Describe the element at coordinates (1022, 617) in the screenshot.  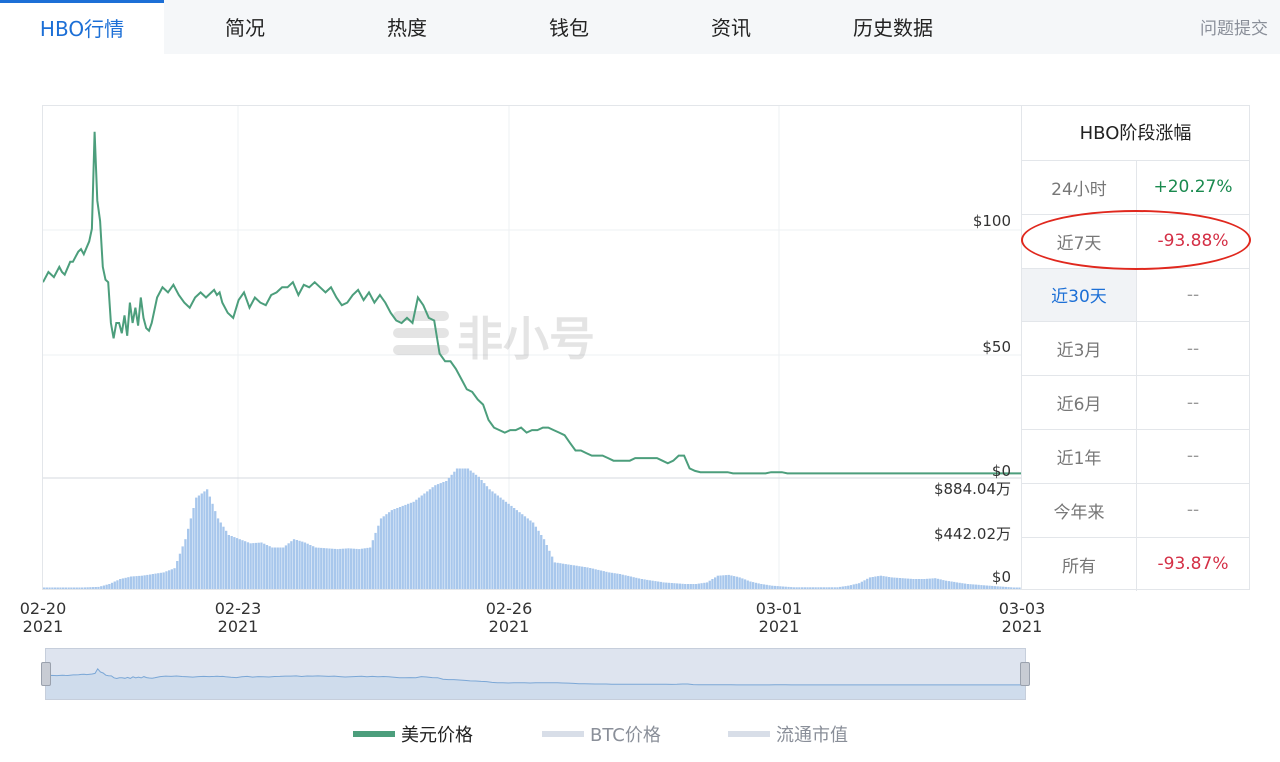
I see `x-tick-label: 03-03 2021` at that location.